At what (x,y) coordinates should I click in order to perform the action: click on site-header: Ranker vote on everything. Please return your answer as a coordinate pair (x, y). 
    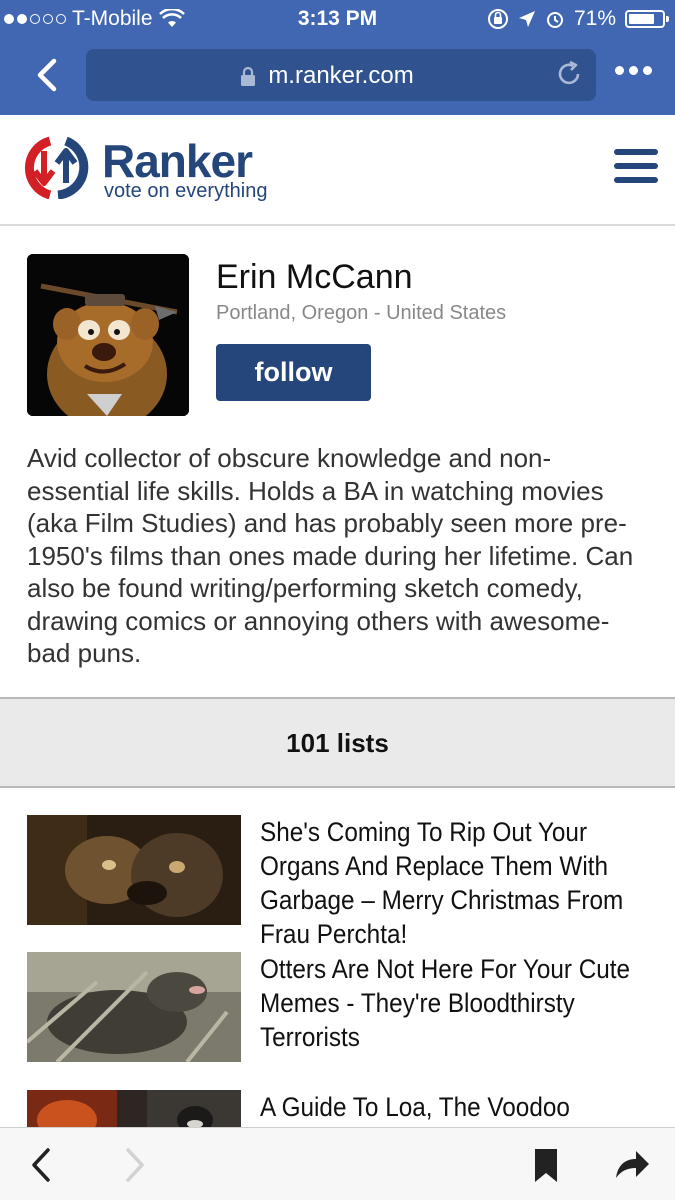
    Looking at the image, I should click on (337, 170).